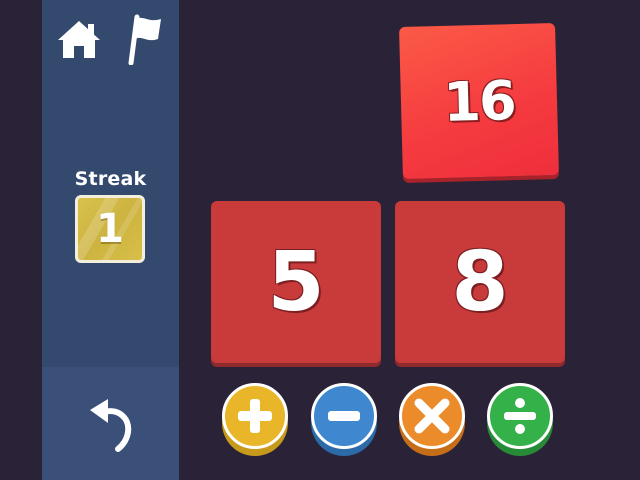 Image resolution: width=640 pixels, height=480 pixels. I want to click on divide-icon, so click(520, 416).